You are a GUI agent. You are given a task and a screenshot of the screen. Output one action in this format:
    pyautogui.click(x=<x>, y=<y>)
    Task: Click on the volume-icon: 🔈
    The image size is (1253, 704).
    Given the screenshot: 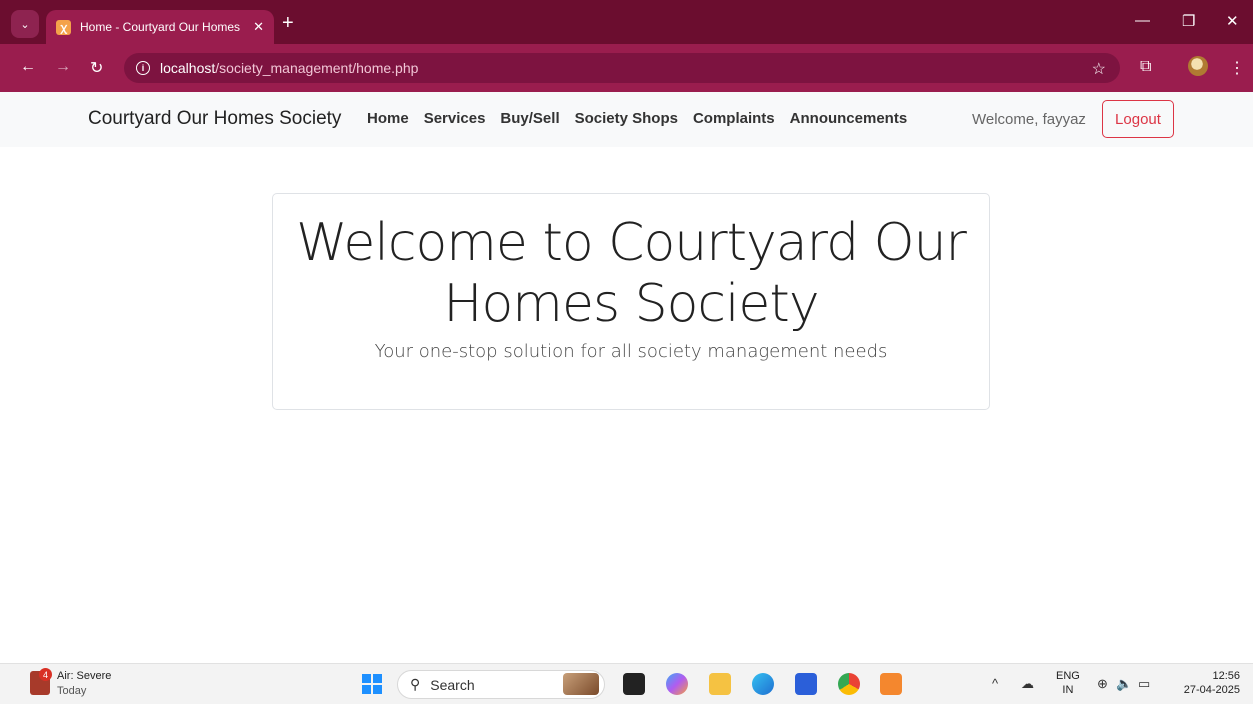 What is the action you would take?
    pyautogui.click(x=1124, y=684)
    